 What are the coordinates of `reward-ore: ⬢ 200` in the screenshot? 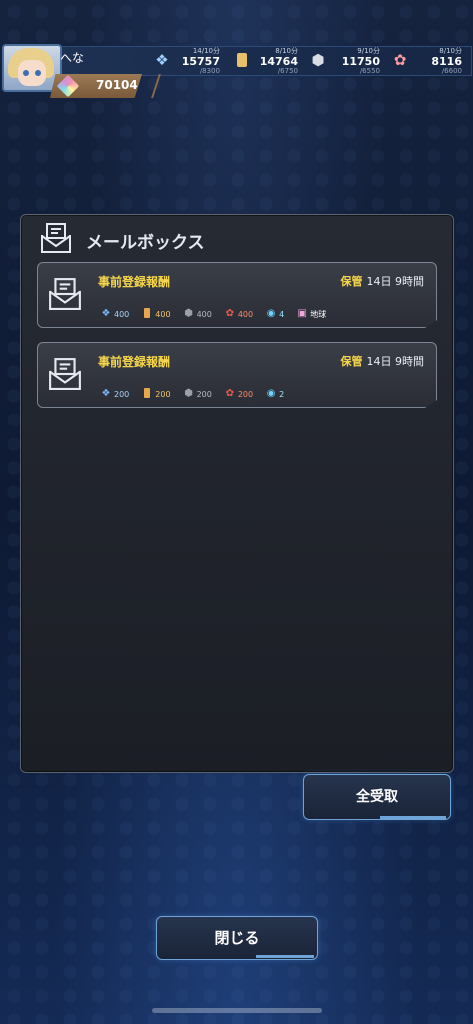 It's located at (198, 393).